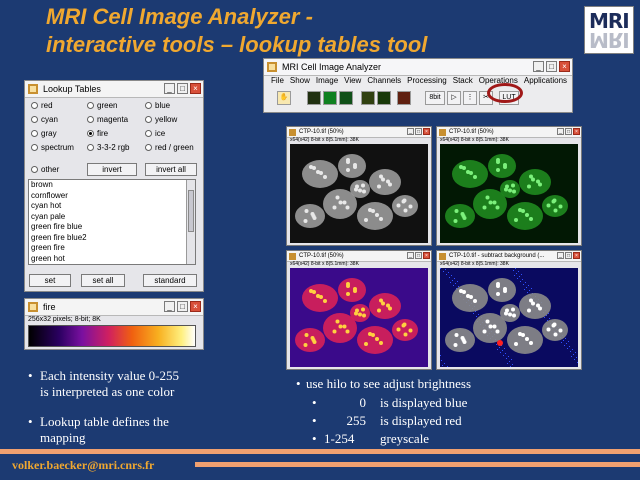 The height and width of the screenshot is (480, 640). What do you see at coordinates (112, 206) in the screenshot?
I see `list-item: cyan hot` at bounding box center [112, 206].